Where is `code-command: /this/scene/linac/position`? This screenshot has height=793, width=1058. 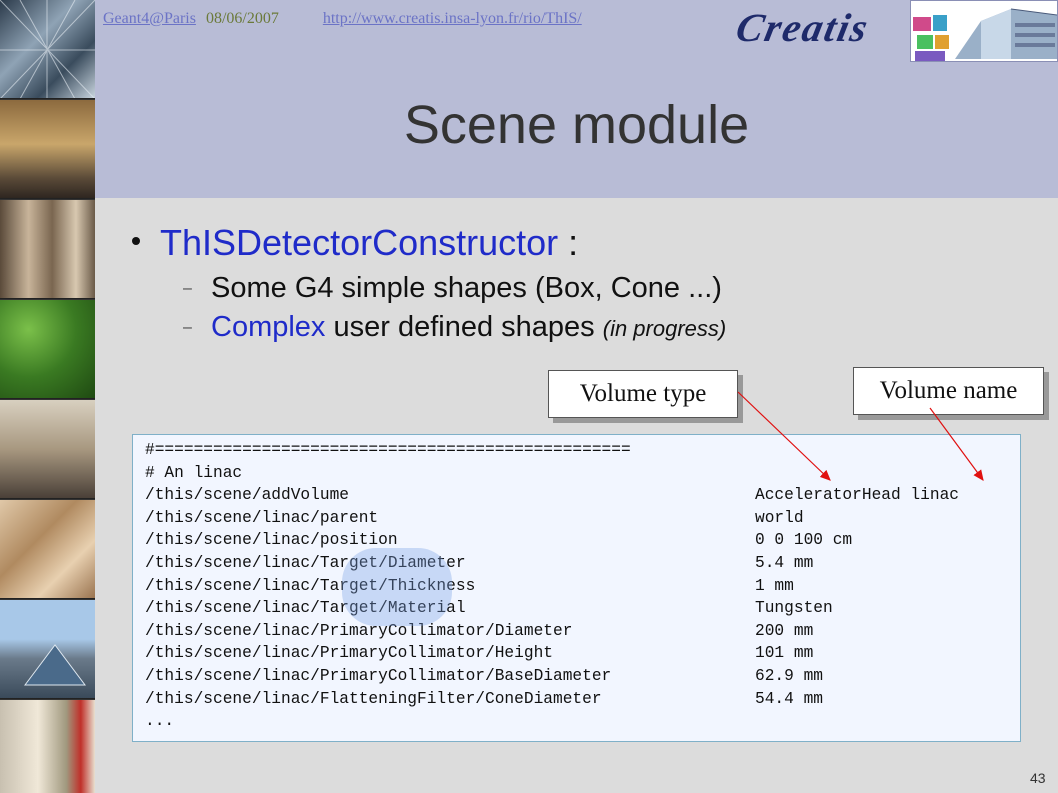 code-command: /this/scene/linac/position is located at coordinates (271, 540).